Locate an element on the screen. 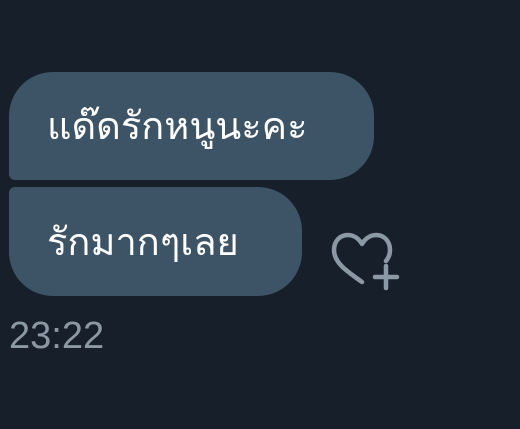 This screenshot has width=520, height=429. heart-plus-icon is located at coordinates (365, 261).